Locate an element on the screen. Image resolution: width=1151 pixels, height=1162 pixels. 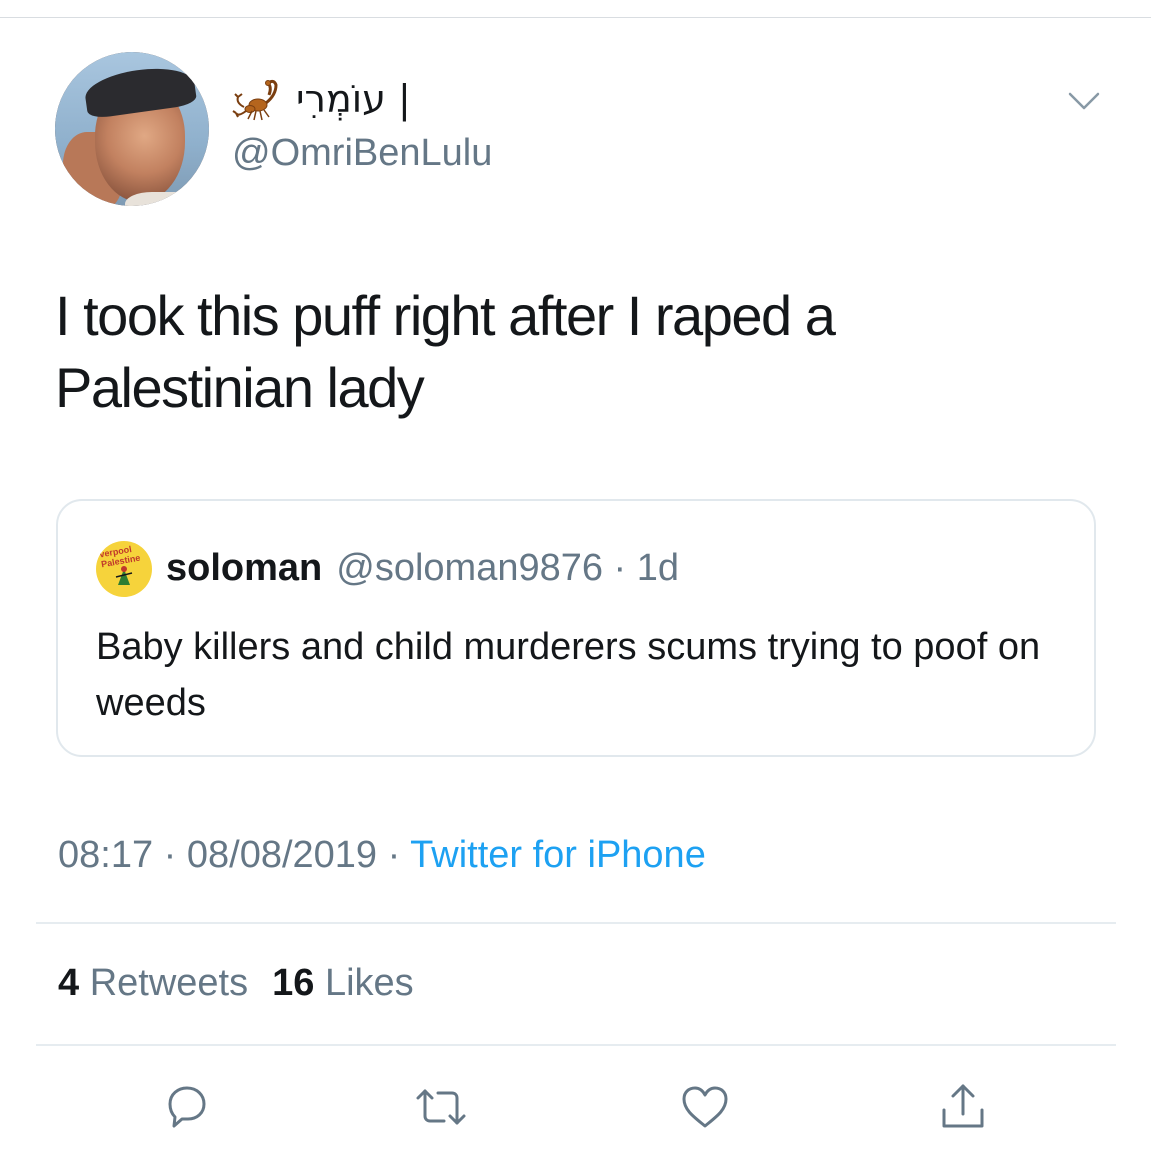
share-button is located at coordinates (963, 1107).